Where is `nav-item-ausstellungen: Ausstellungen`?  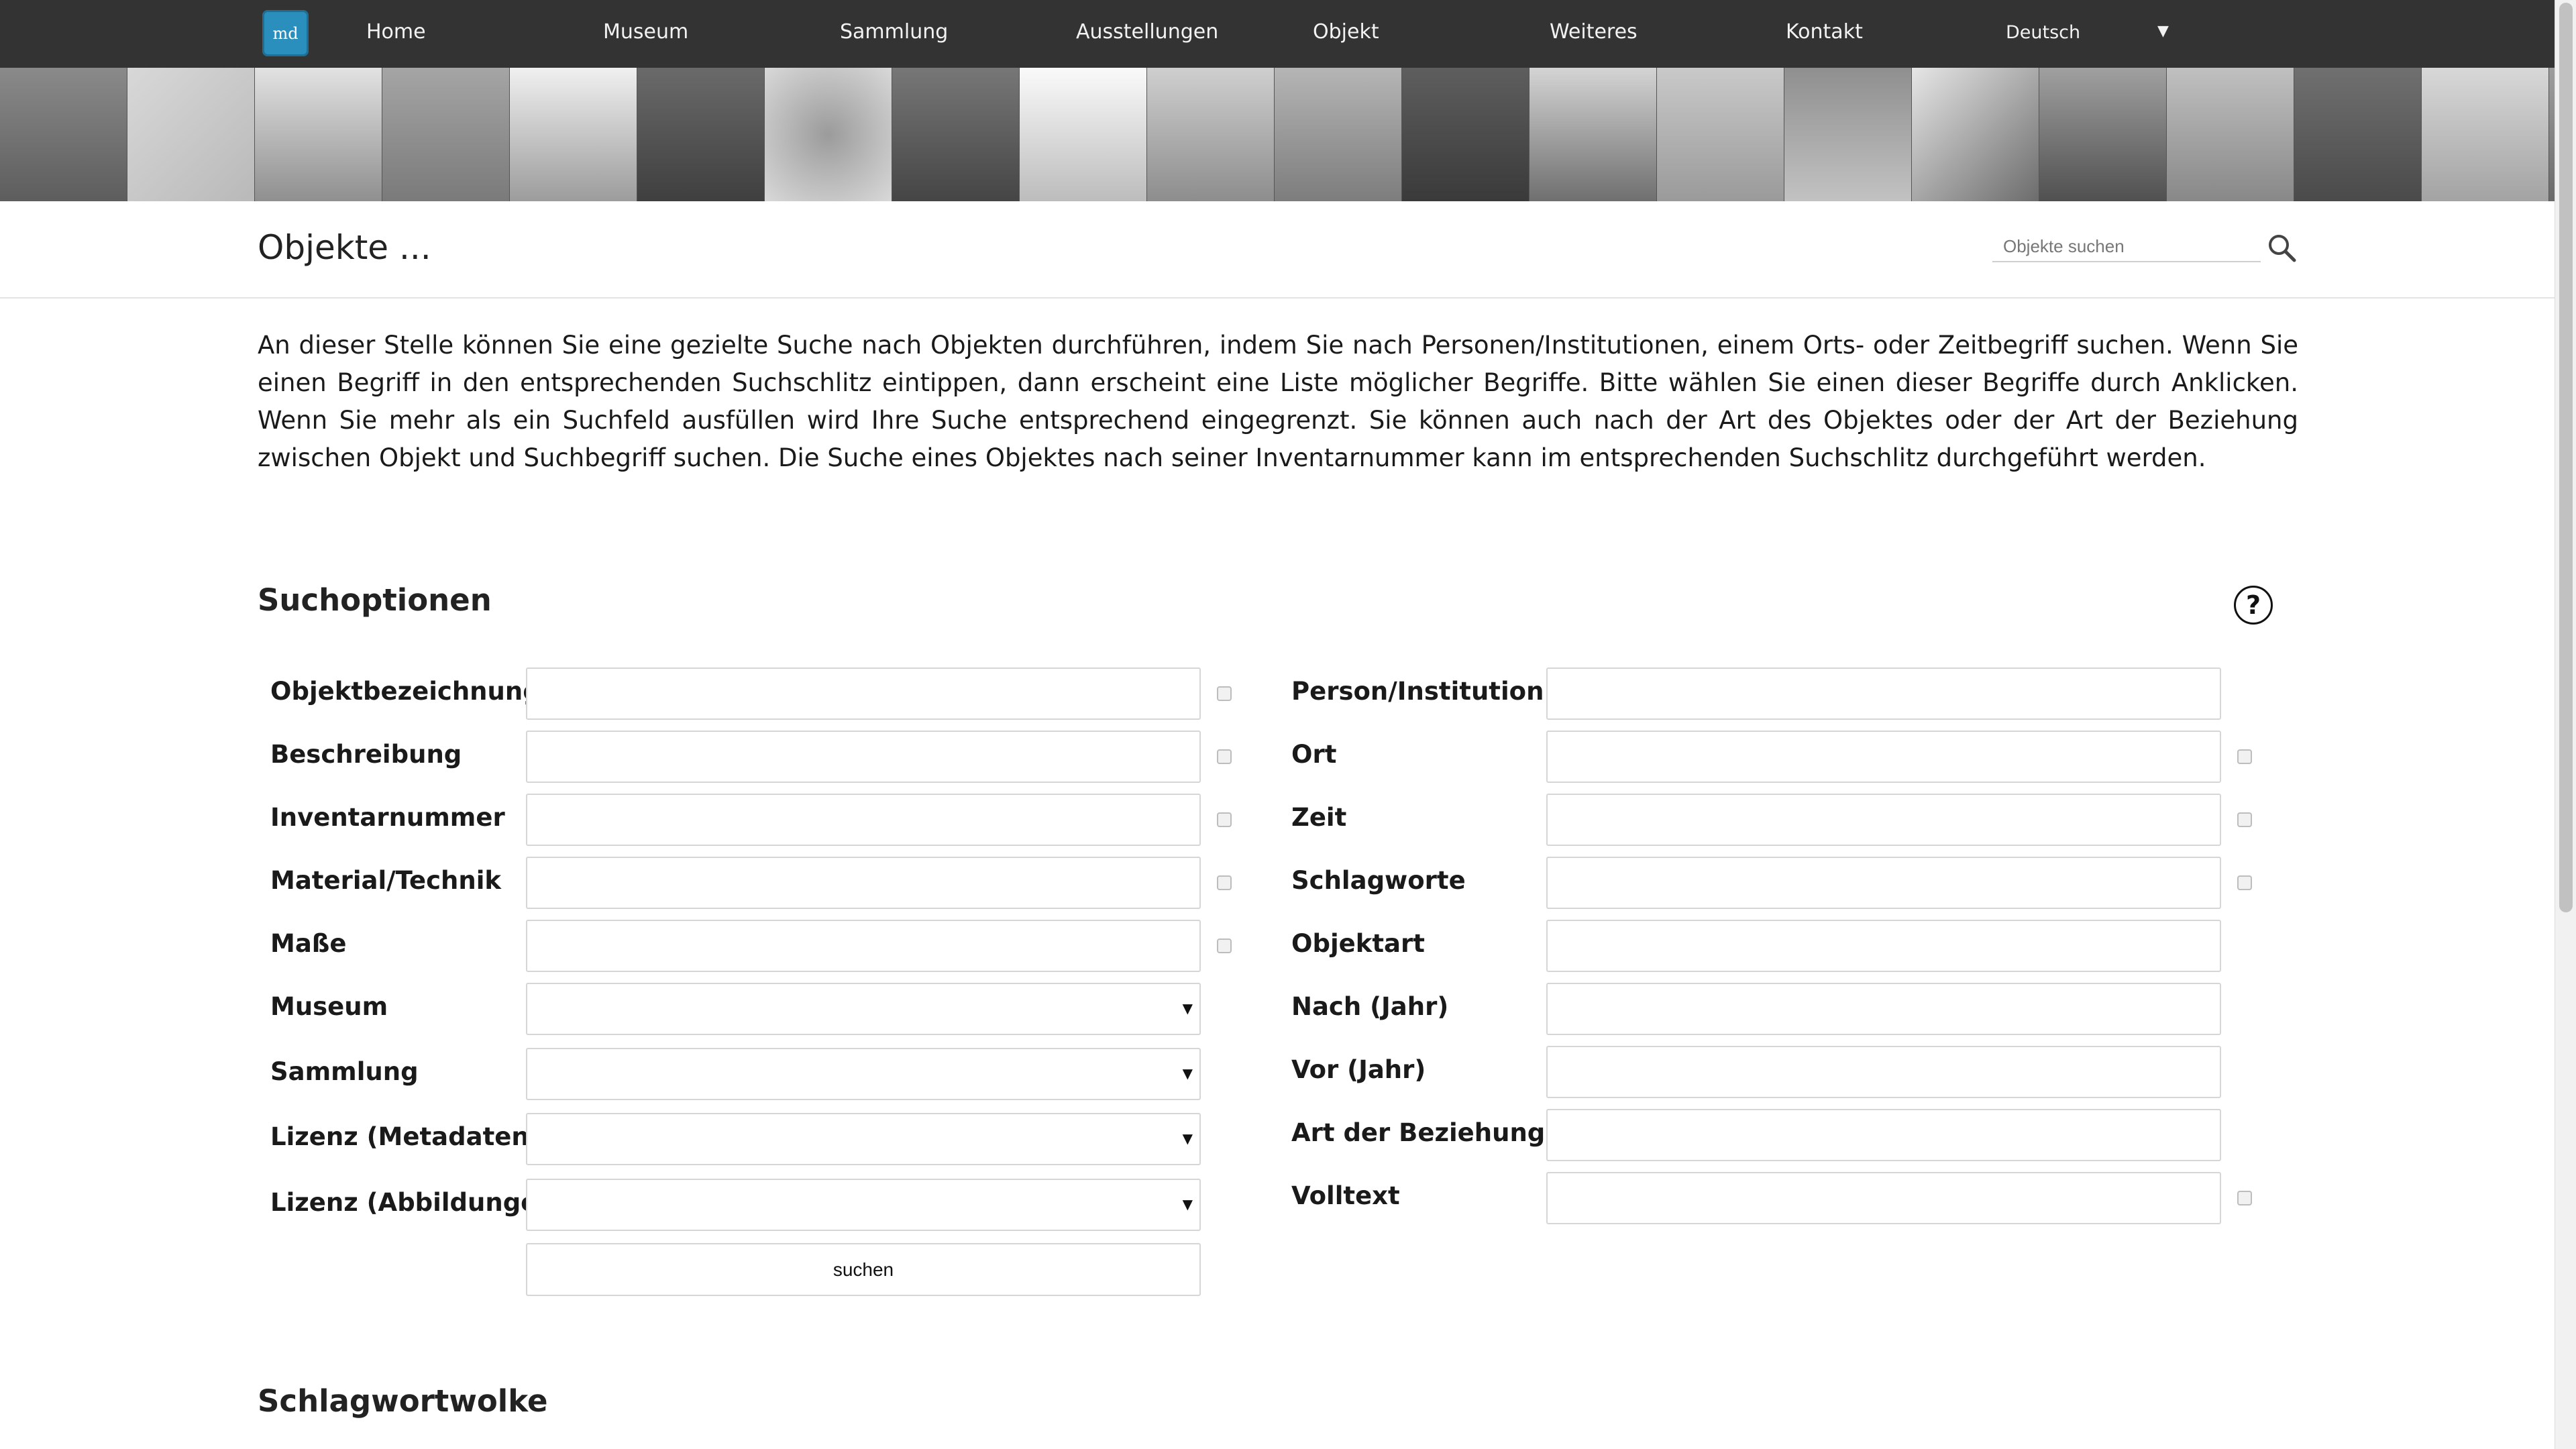
nav-item-ausstellungen: Ausstellungen is located at coordinates (1147, 32).